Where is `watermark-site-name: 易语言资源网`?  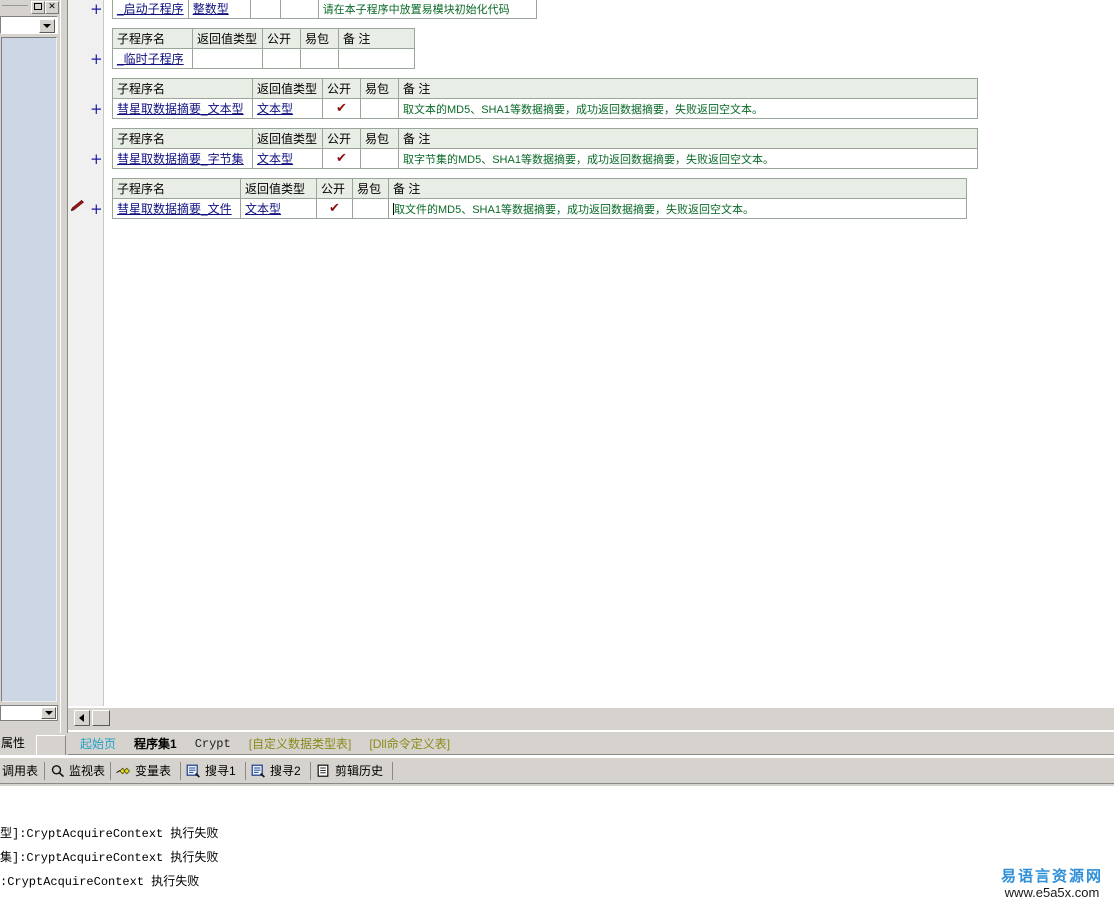 watermark-site-name: 易语言资源网 is located at coordinates (1051, 876).